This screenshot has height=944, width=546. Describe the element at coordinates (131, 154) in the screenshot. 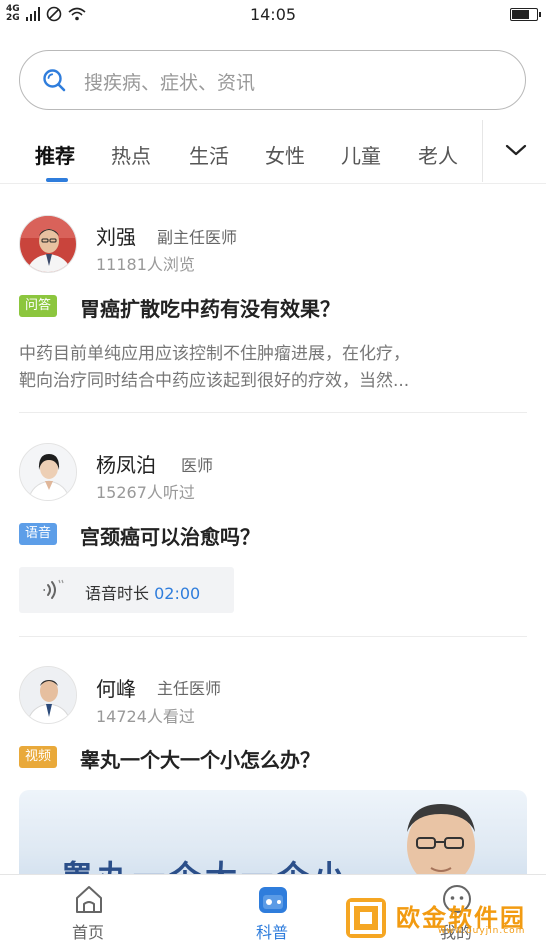

I see `tab-hot: 热点` at that location.